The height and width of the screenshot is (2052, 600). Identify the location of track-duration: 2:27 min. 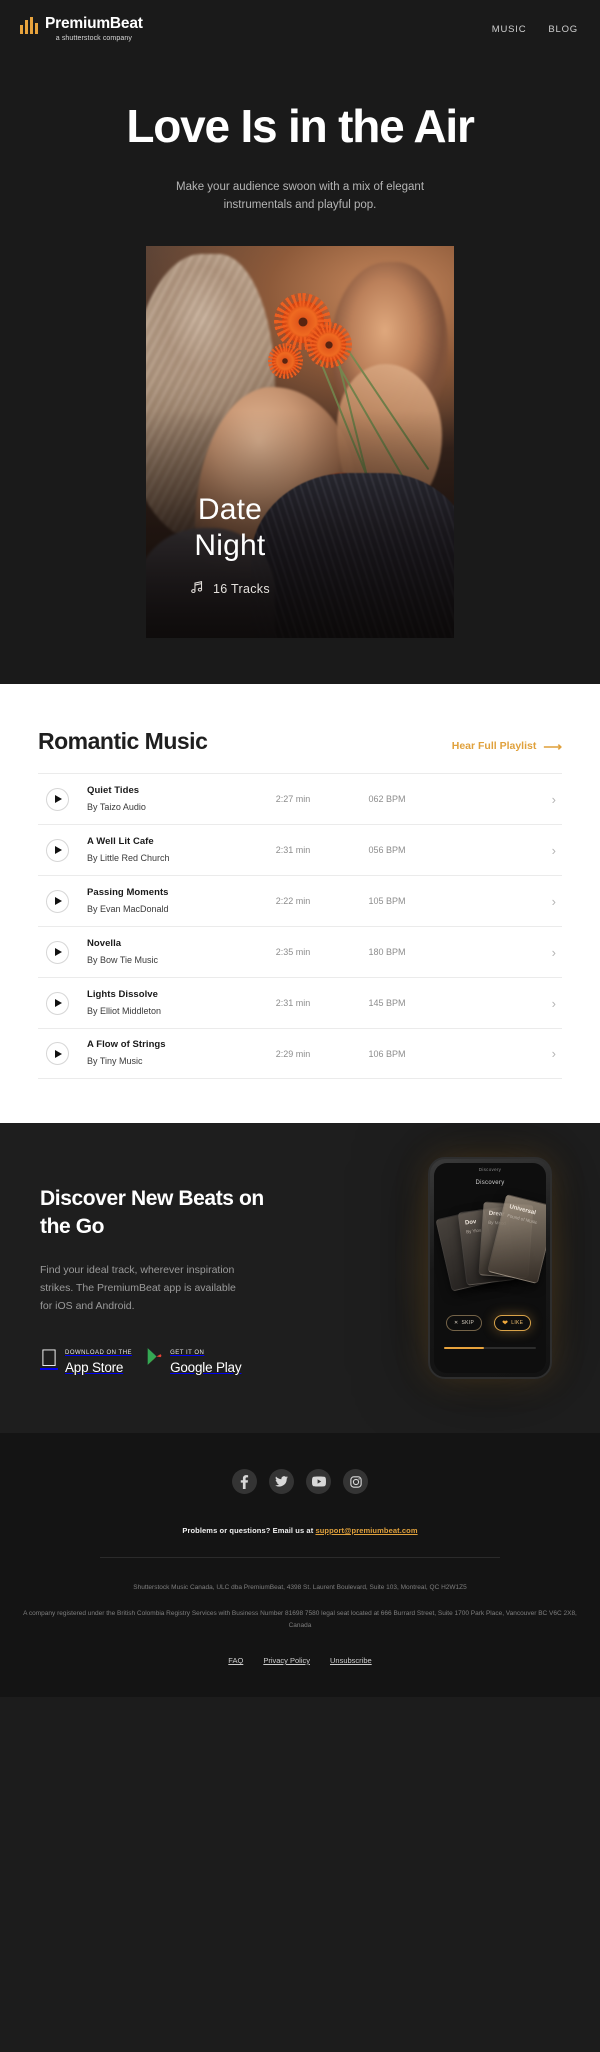
(293, 799).